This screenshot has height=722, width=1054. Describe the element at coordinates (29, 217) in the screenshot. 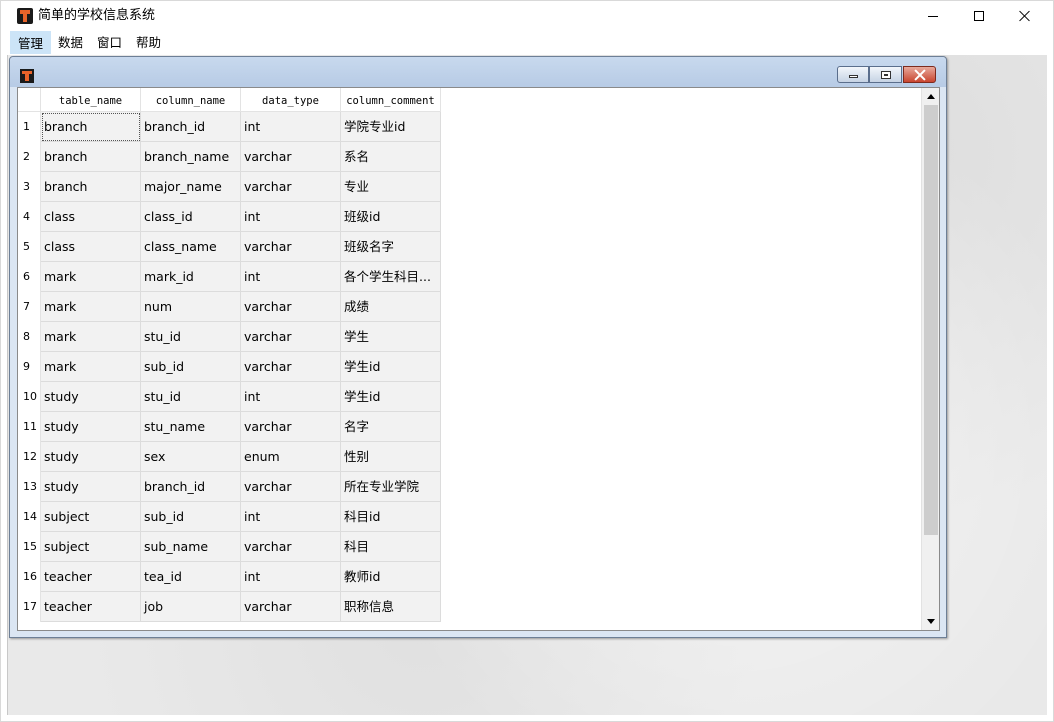

I see `row-number: 4` at that location.